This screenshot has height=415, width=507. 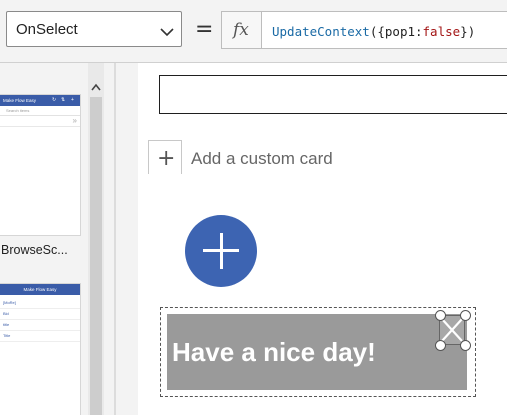 I want to click on formula-input: UpdateContext({pop1:false}), so click(x=384, y=30).